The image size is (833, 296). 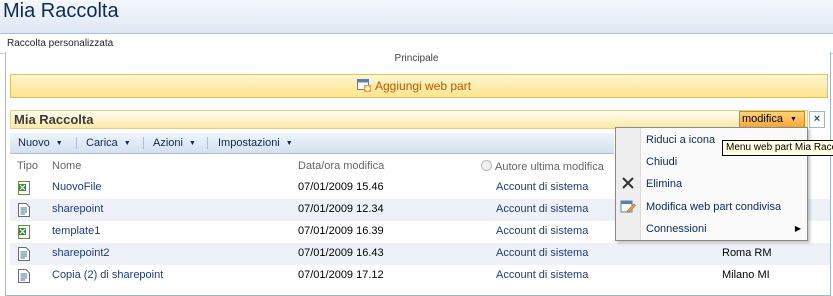 I want to click on column-header-author-label: Autore ultima modifica, so click(x=549, y=167).